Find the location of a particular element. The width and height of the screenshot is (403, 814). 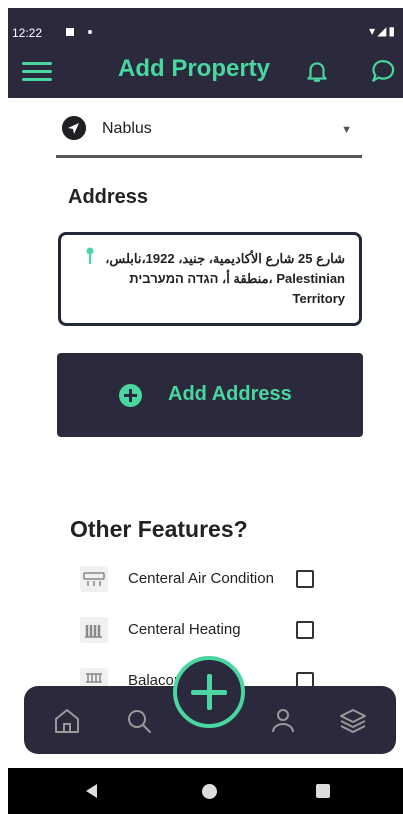

chevron-down-icon: ▼ is located at coordinates (346, 130).